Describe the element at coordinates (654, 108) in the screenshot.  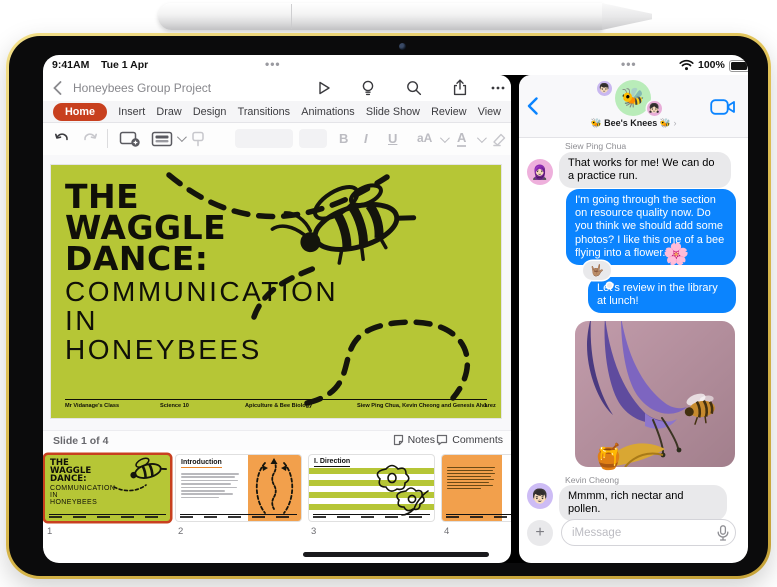
I see `member-avatar-bottom: 👧🏻` at that location.